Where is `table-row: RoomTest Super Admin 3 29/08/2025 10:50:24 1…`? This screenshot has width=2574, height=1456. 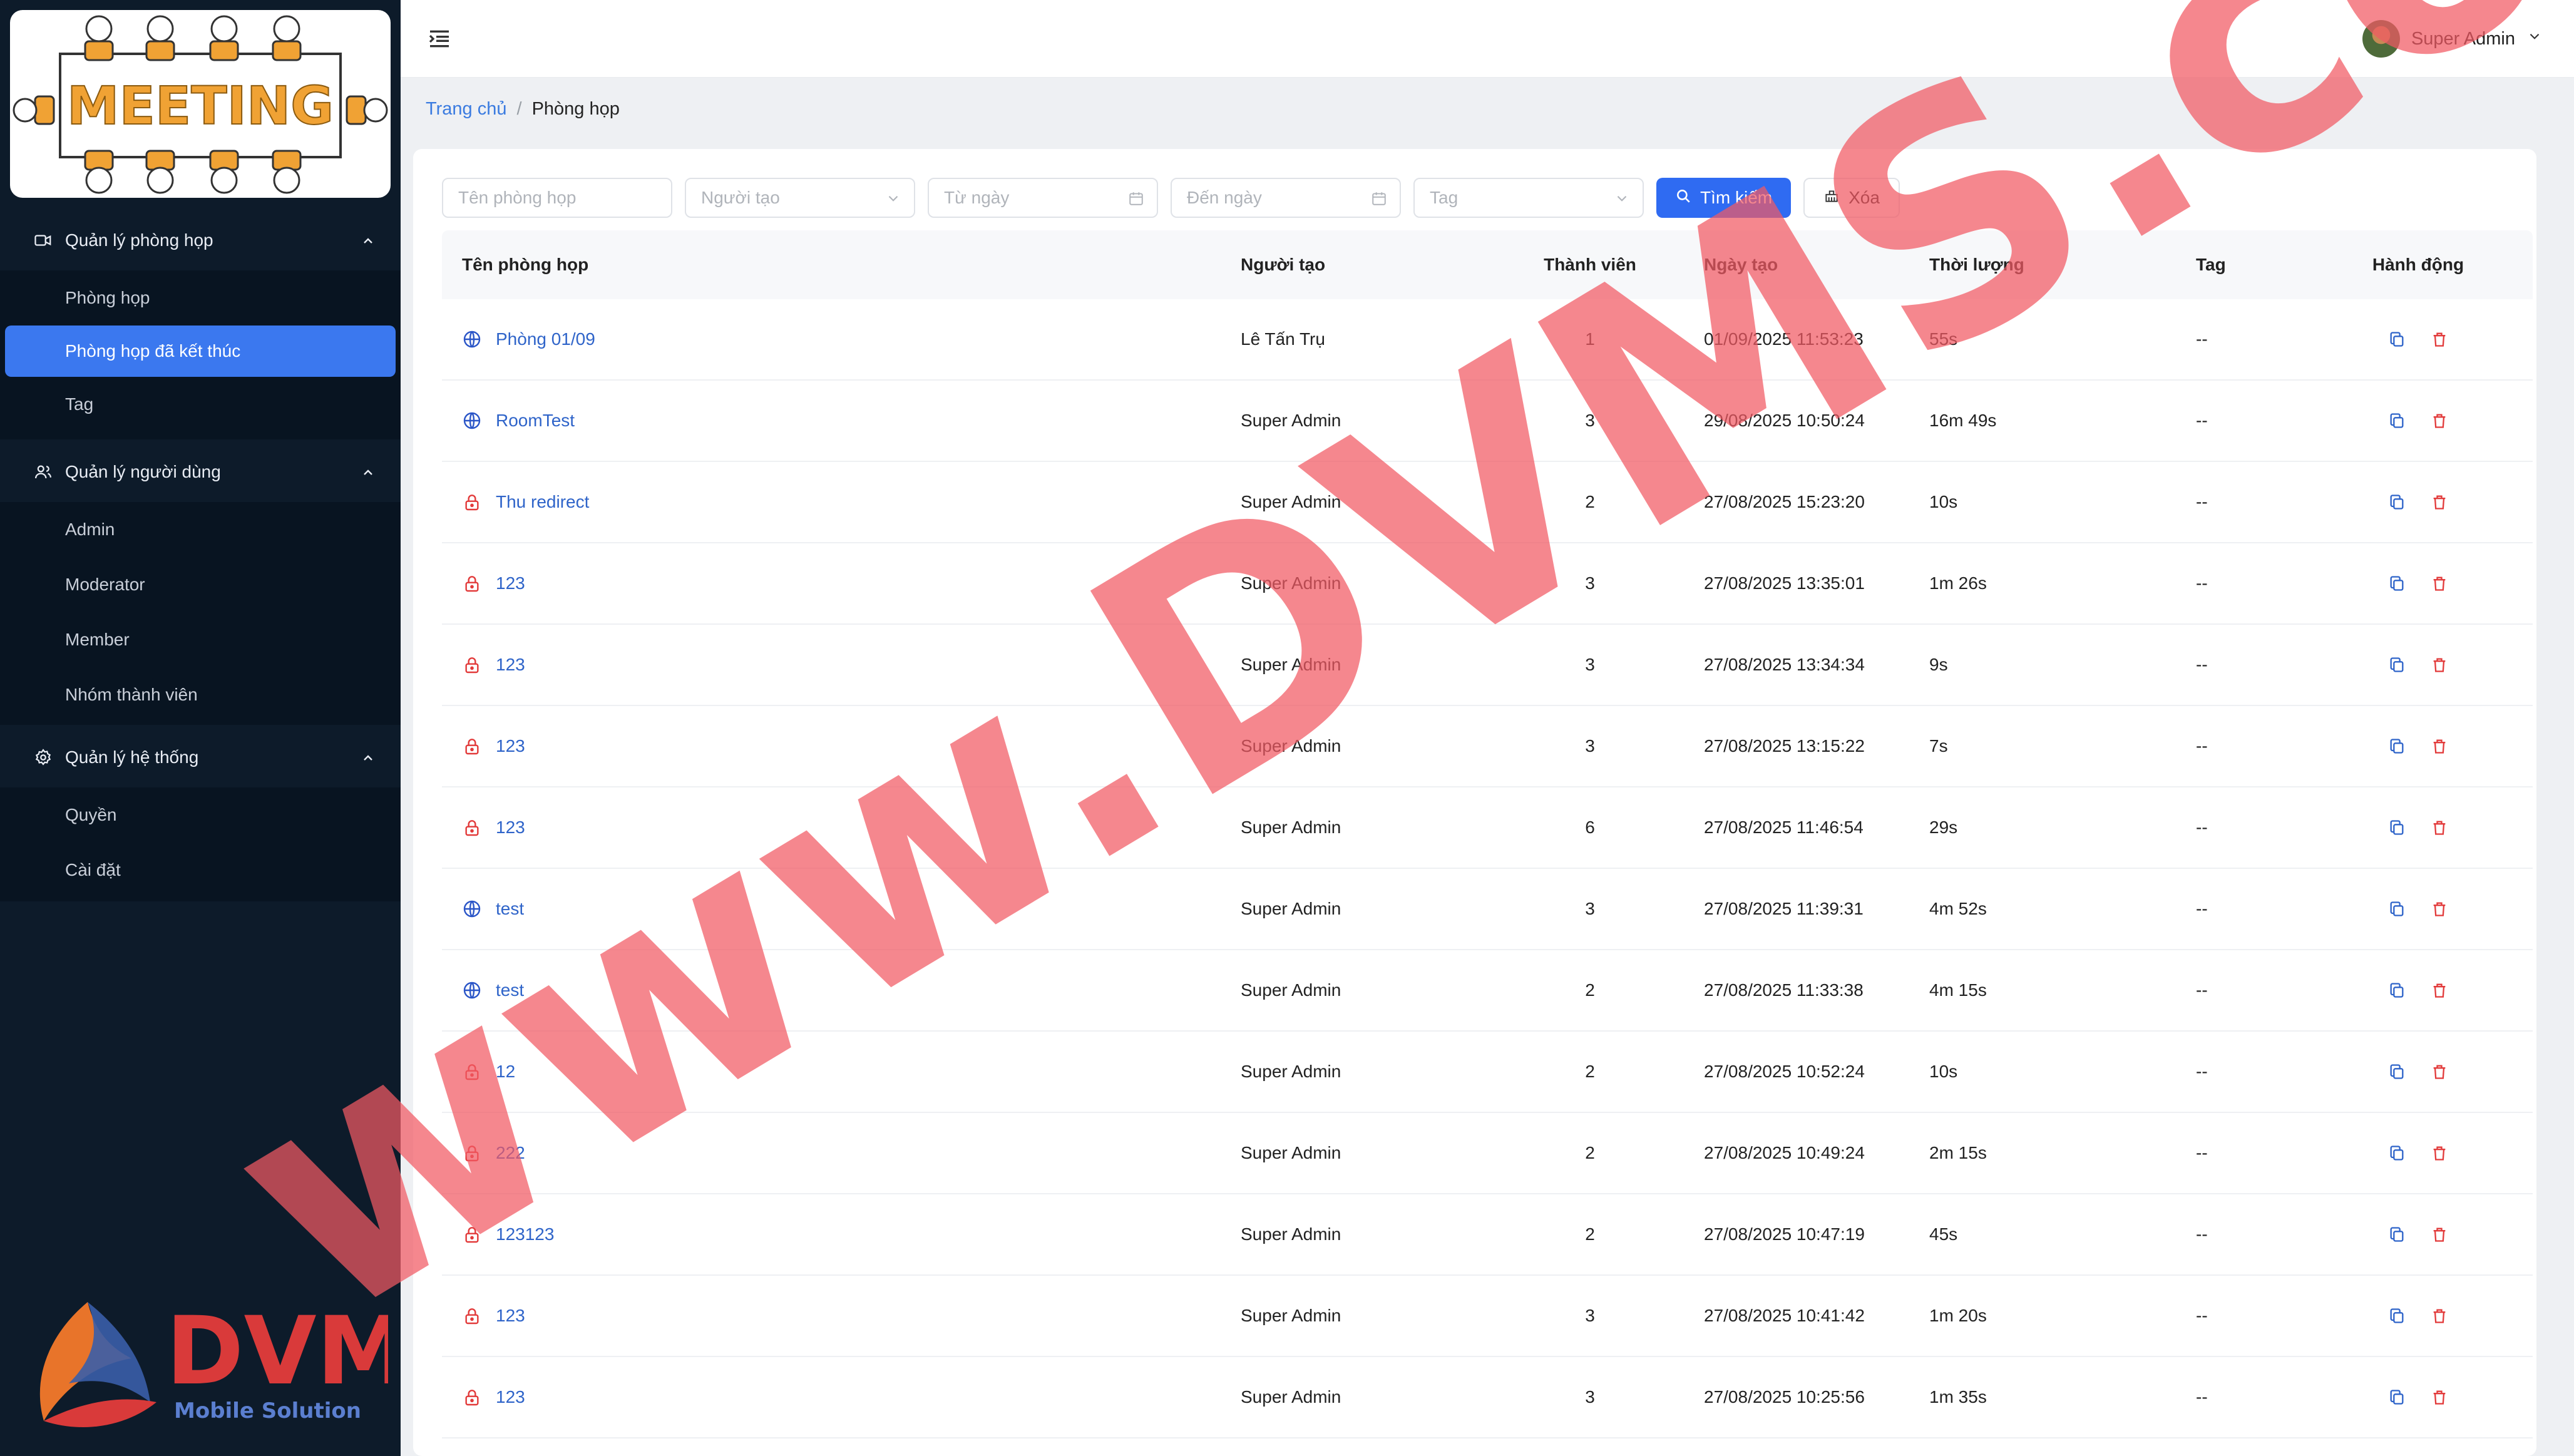
table-row: RoomTest Super Admin 3 29/08/2025 10:50:24 1… is located at coordinates (1487, 422).